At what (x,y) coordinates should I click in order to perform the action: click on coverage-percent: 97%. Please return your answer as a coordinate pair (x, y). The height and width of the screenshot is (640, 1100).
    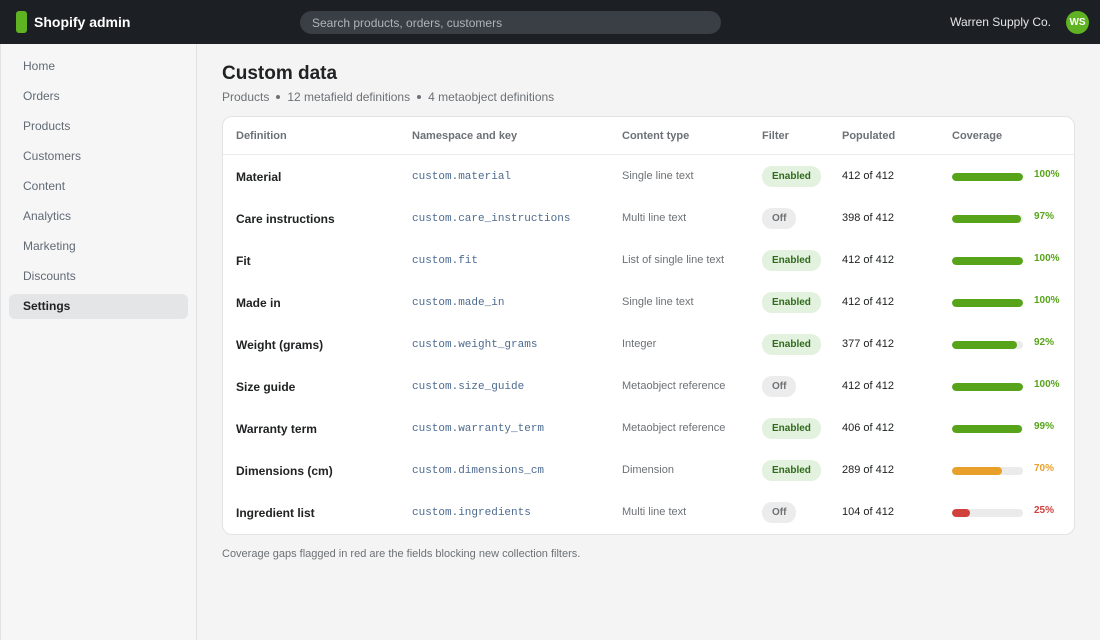
    Looking at the image, I should click on (1044, 216).